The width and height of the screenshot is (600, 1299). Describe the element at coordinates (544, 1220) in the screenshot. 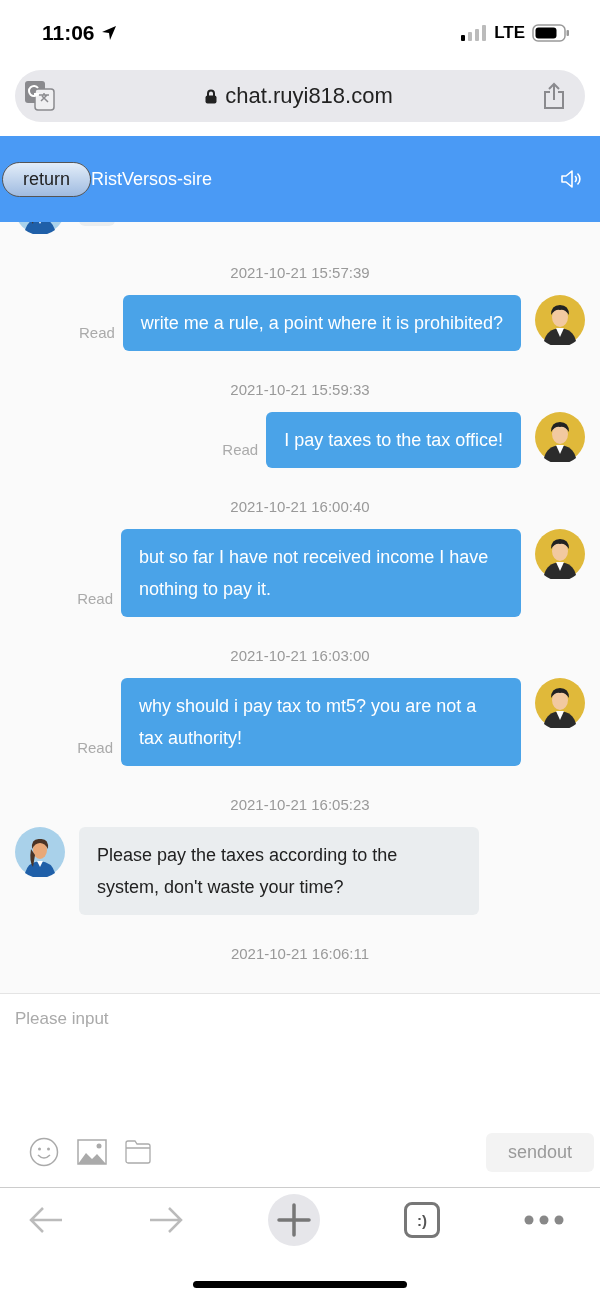

I see `more-icon` at that location.